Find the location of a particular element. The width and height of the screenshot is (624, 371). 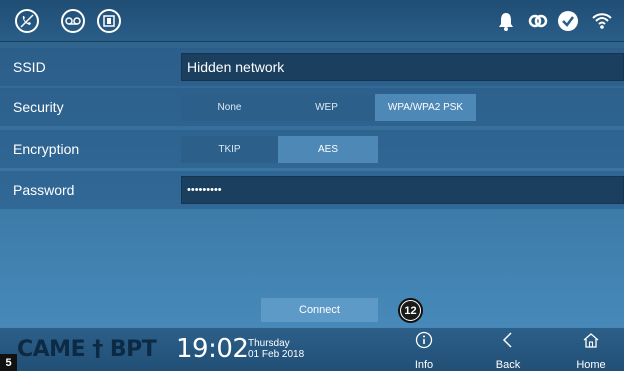

password-row: Password ••••••••• is located at coordinates (312, 190).